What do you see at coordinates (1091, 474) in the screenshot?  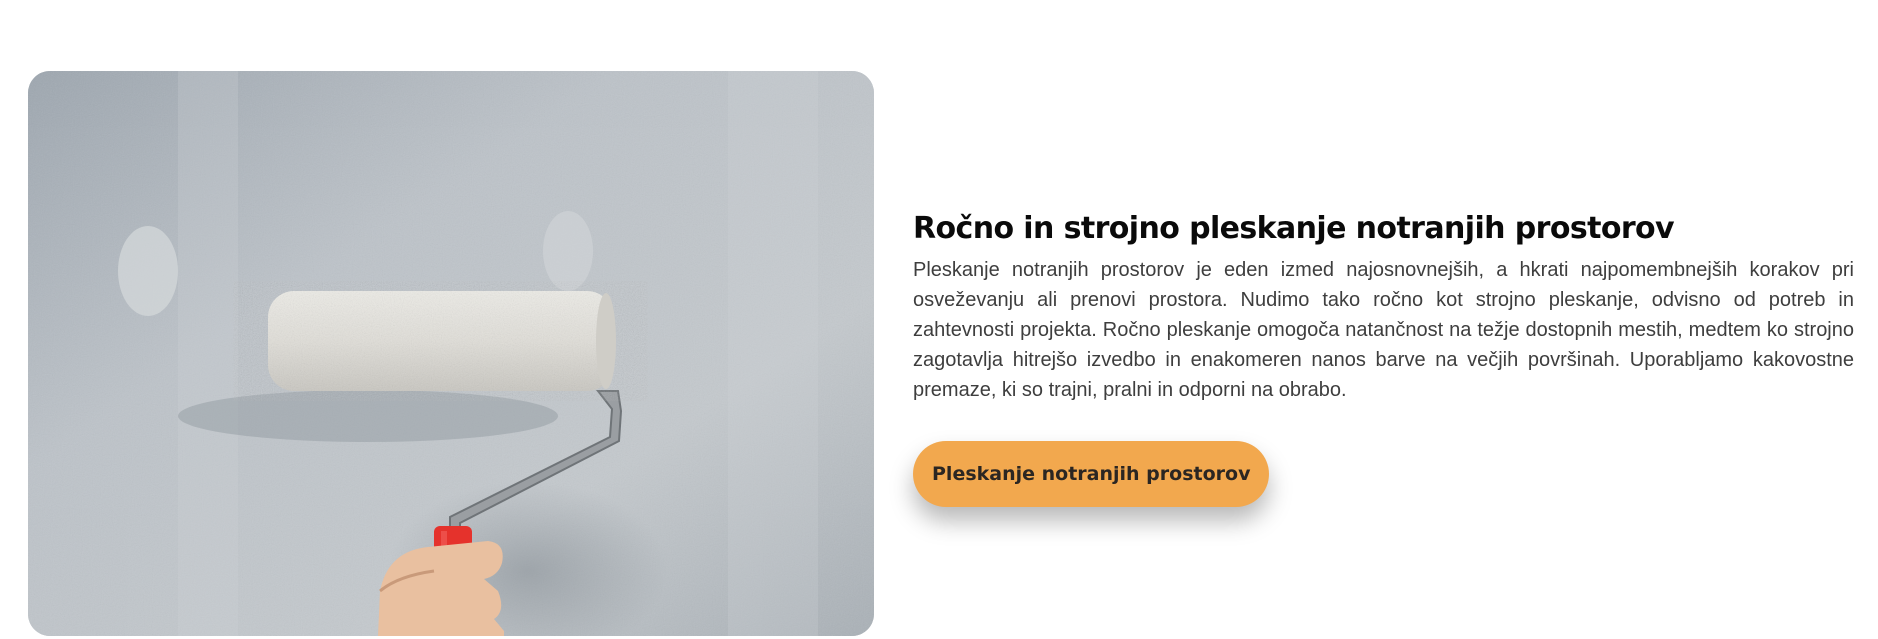 I see `service-cta-button: Pleskanje notranjih prostorov` at bounding box center [1091, 474].